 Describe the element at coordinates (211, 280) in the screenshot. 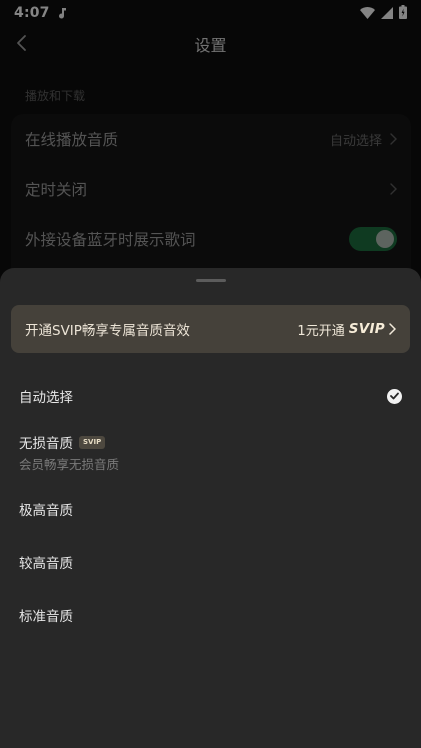

I see `sheet-drag-handle` at that location.